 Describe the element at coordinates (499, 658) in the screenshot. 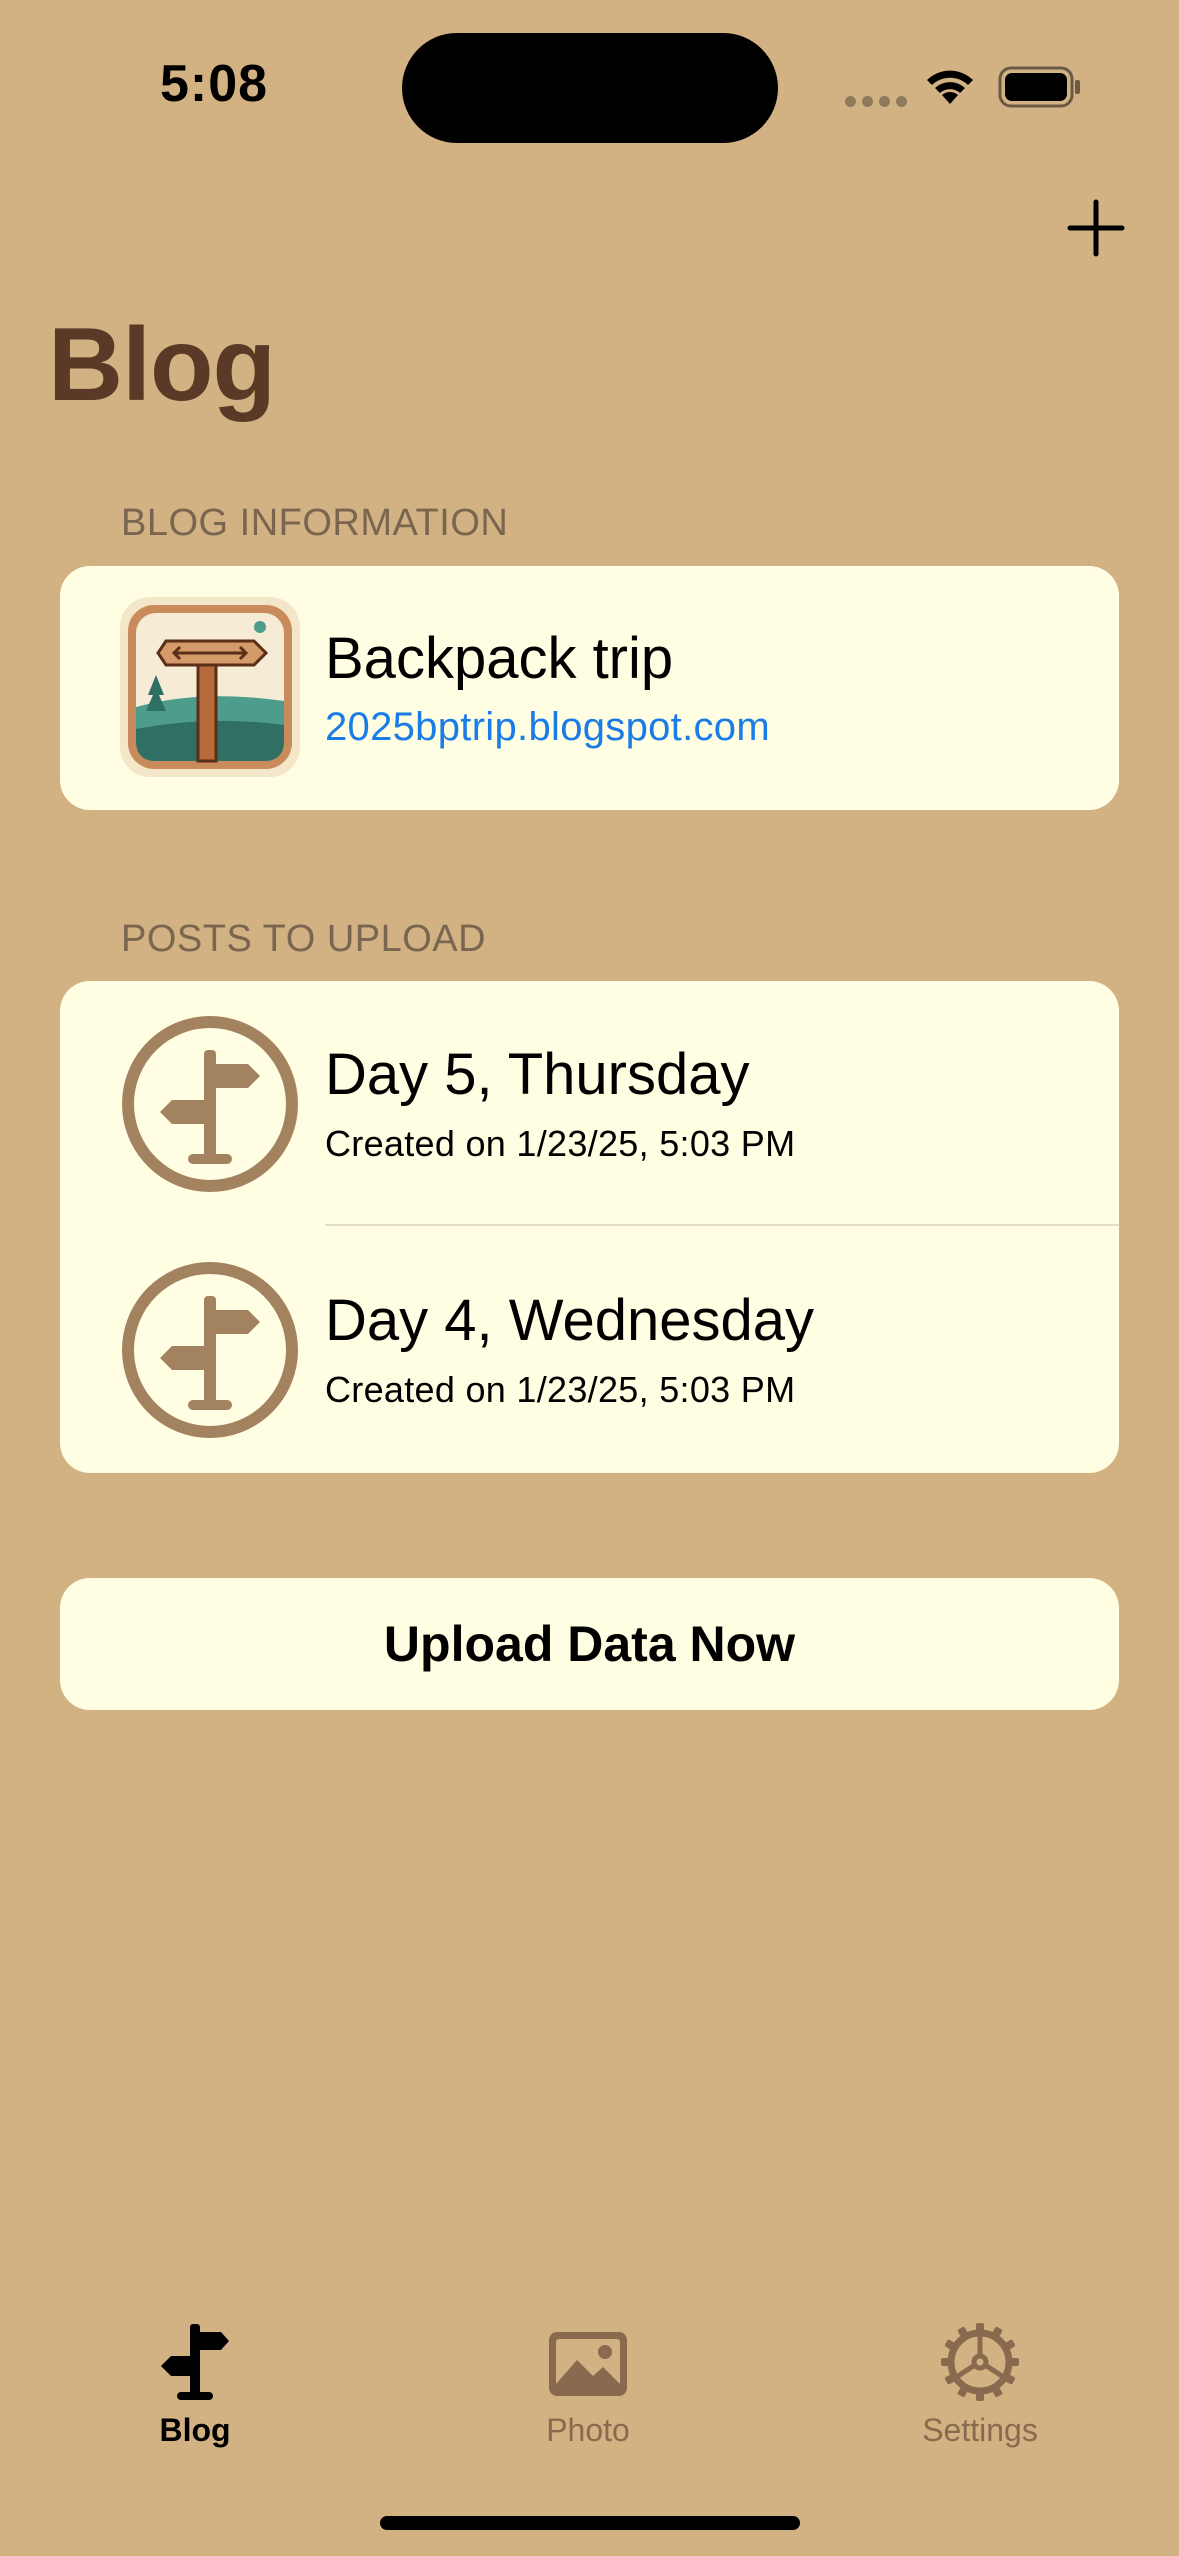

I see `blog-name: Backpack trip` at that location.